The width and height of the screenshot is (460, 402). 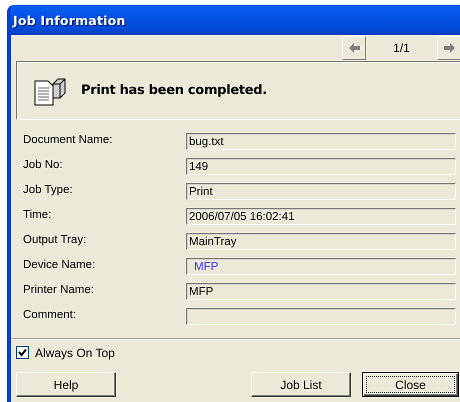 I want to click on value-field: Print, so click(x=321, y=191).